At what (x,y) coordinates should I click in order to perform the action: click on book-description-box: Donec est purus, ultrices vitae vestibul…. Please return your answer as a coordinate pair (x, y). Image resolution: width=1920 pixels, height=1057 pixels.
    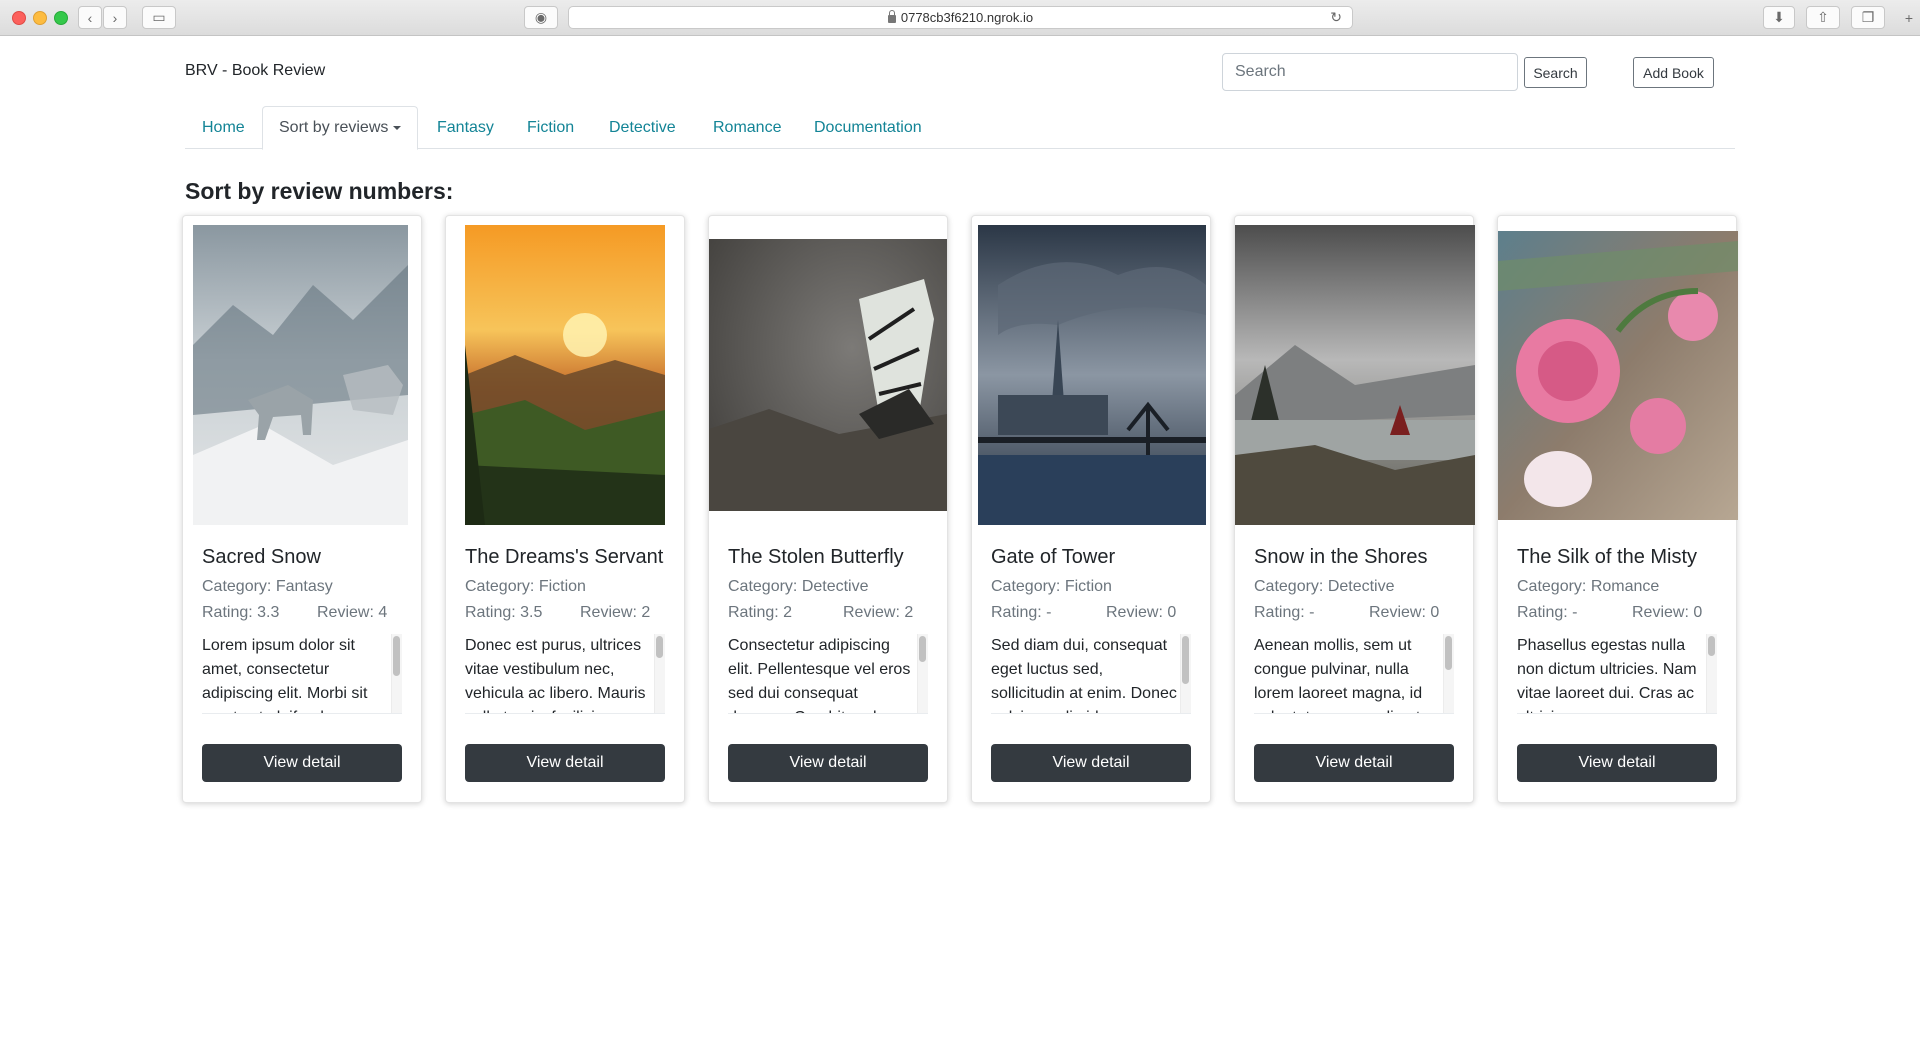
    Looking at the image, I should click on (565, 674).